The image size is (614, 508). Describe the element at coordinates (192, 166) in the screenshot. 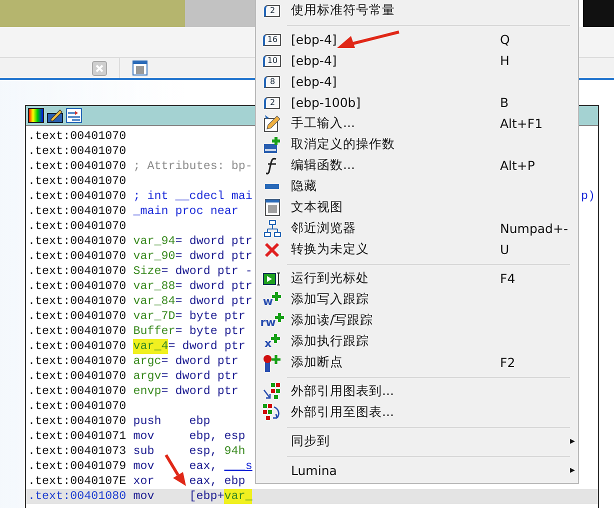

I see `code-token: ; Attributes: bp-` at that location.